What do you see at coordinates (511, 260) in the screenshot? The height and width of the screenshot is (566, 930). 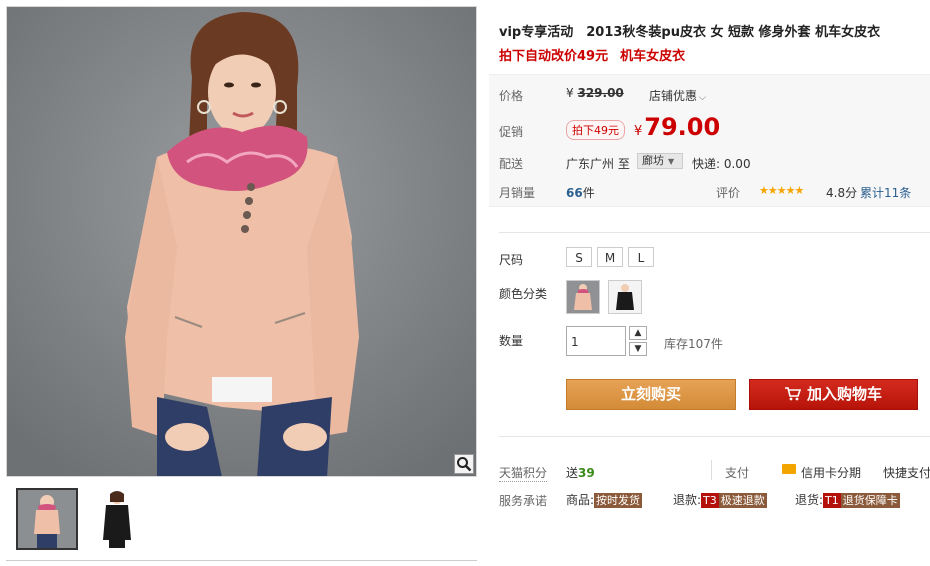 I see `size-label: 尺码` at bounding box center [511, 260].